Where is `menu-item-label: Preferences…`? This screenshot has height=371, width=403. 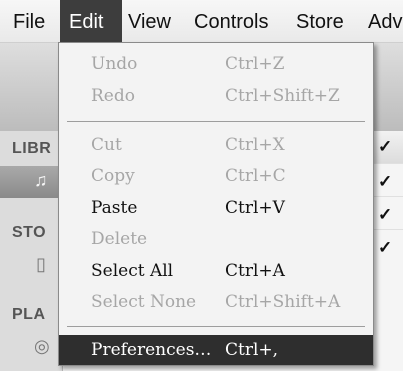 menu-item-label: Preferences… is located at coordinates (151, 350).